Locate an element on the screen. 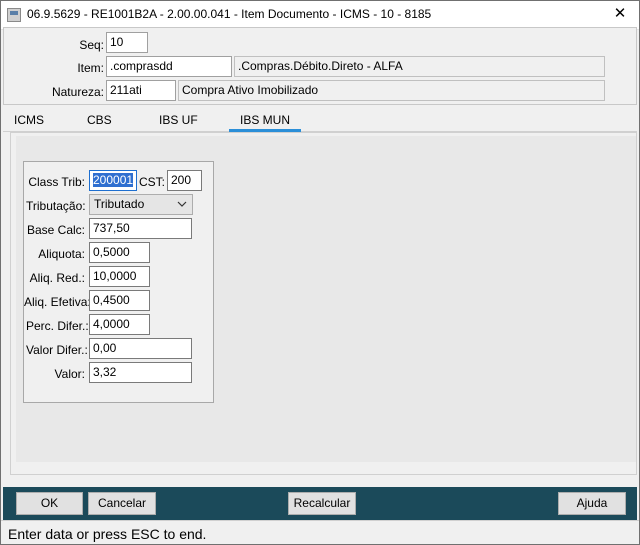  valor-difer-label: Valor Difer.: is located at coordinates (57, 350).